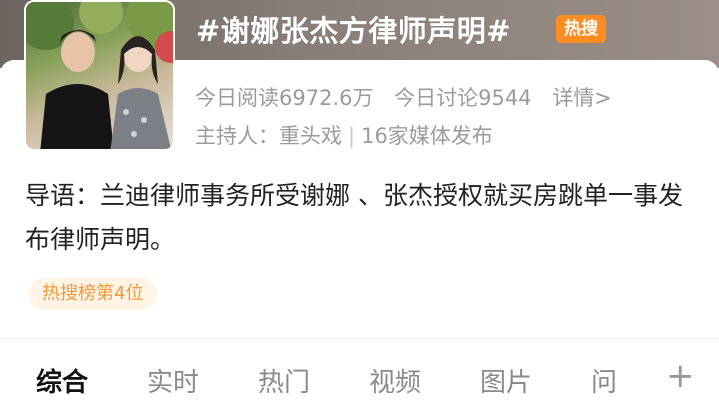 The width and height of the screenshot is (719, 405). Describe the element at coordinates (173, 380) in the screenshot. I see `tab-realtime: 实时` at that location.